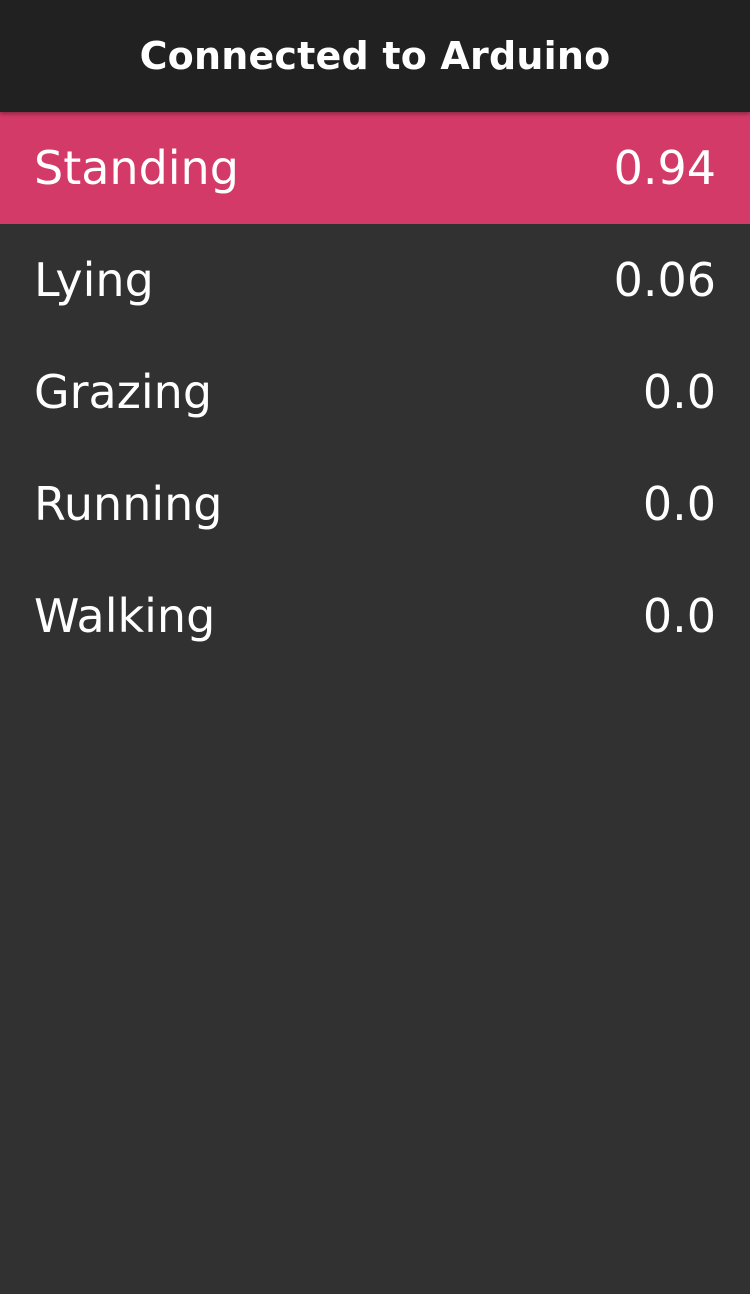 The width and height of the screenshot is (750, 1294). I want to click on activity-row-lying: Lying 0.06, so click(375, 280).